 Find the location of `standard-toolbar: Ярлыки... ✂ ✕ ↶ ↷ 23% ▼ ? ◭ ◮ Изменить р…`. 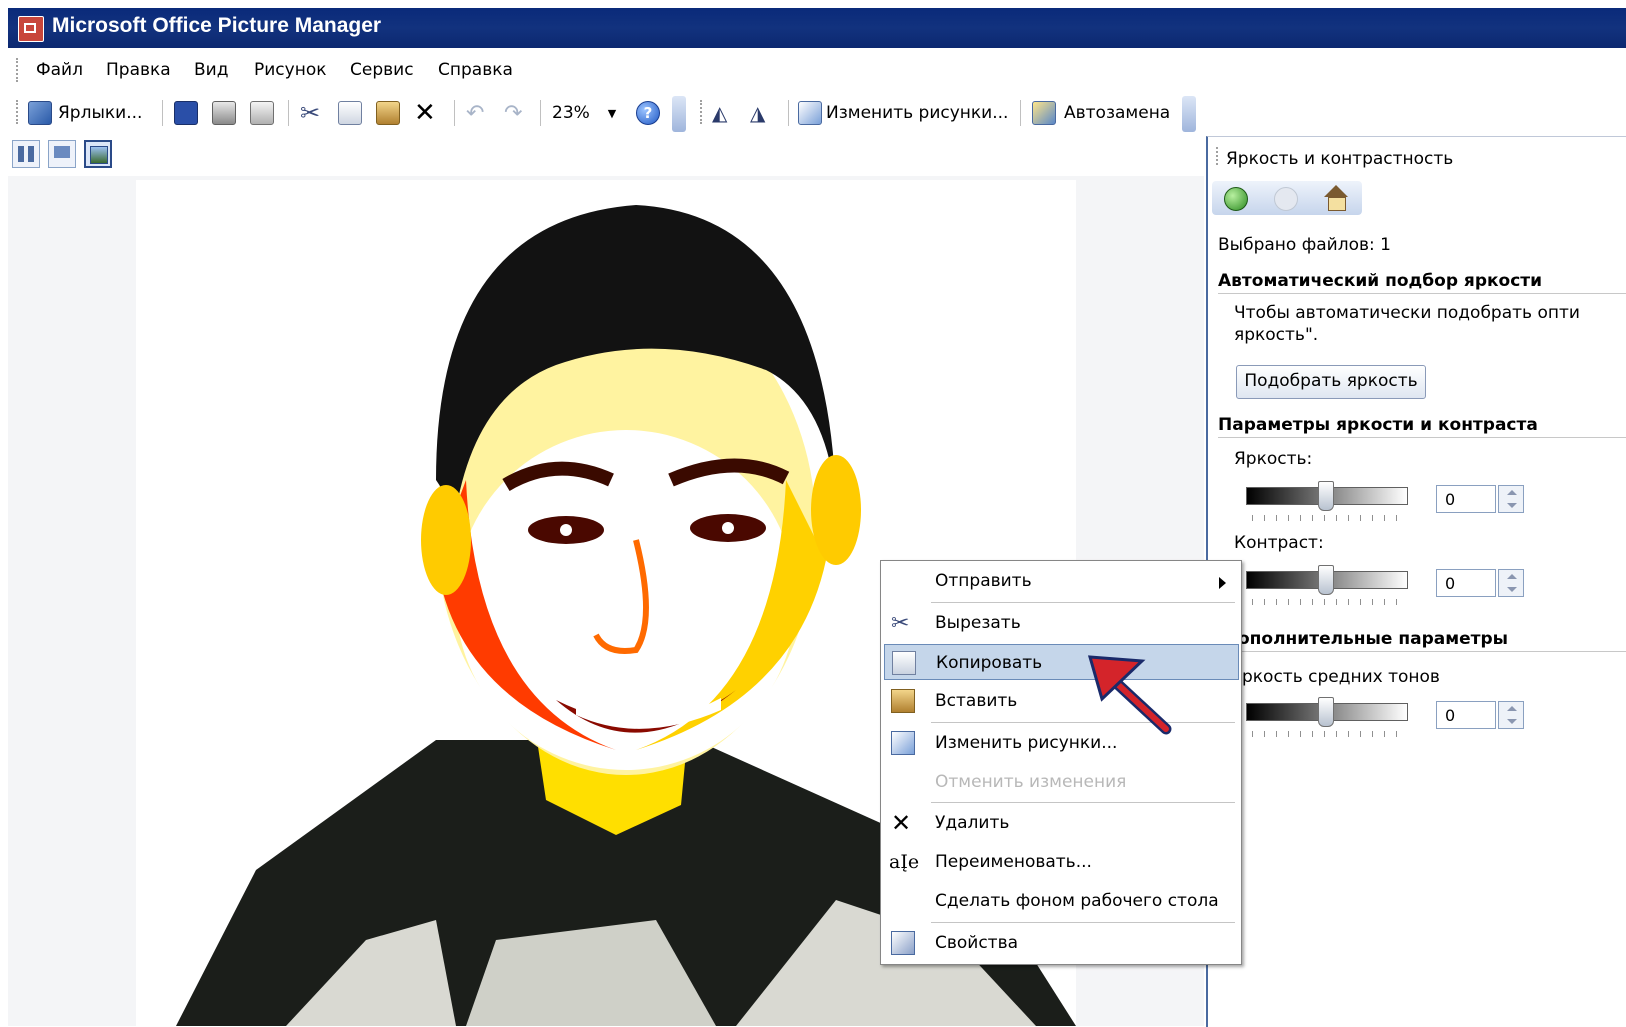

standard-toolbar: Ярлыки... ✂ ✕ ↶ ↷ 23% ▼ ? ◭ ◮ Изменить р… is located at coordinates (621, 112).